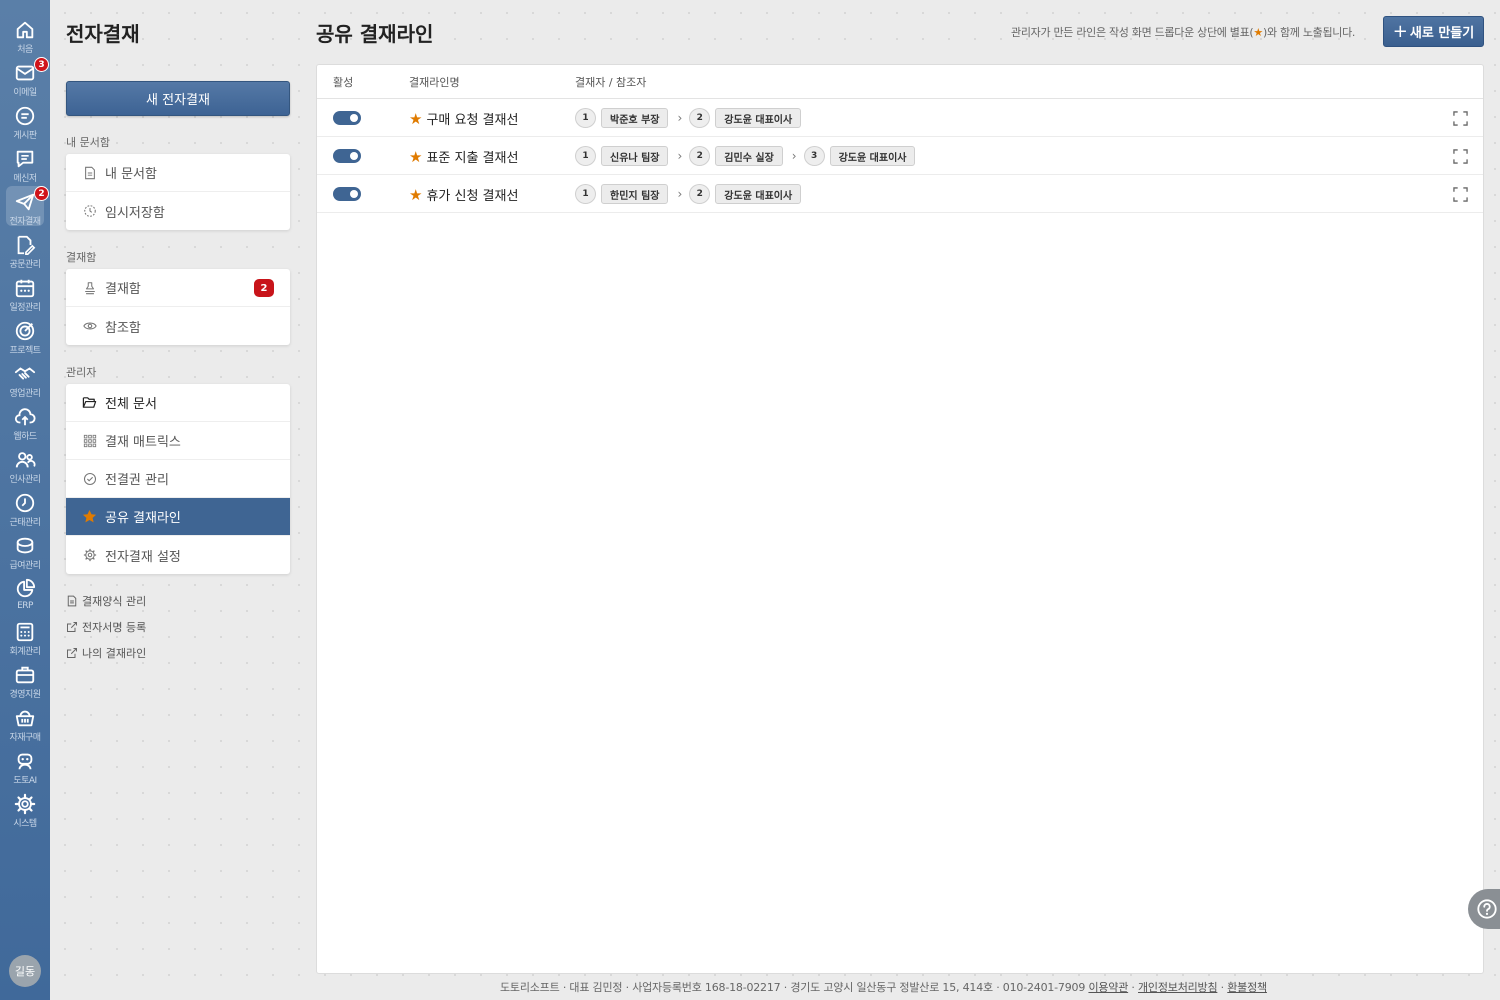 Image resolution: width=1500 pixels, height=1000 pixels. I want to click on rail-item-messenger: 메신저, so click(25, 163).